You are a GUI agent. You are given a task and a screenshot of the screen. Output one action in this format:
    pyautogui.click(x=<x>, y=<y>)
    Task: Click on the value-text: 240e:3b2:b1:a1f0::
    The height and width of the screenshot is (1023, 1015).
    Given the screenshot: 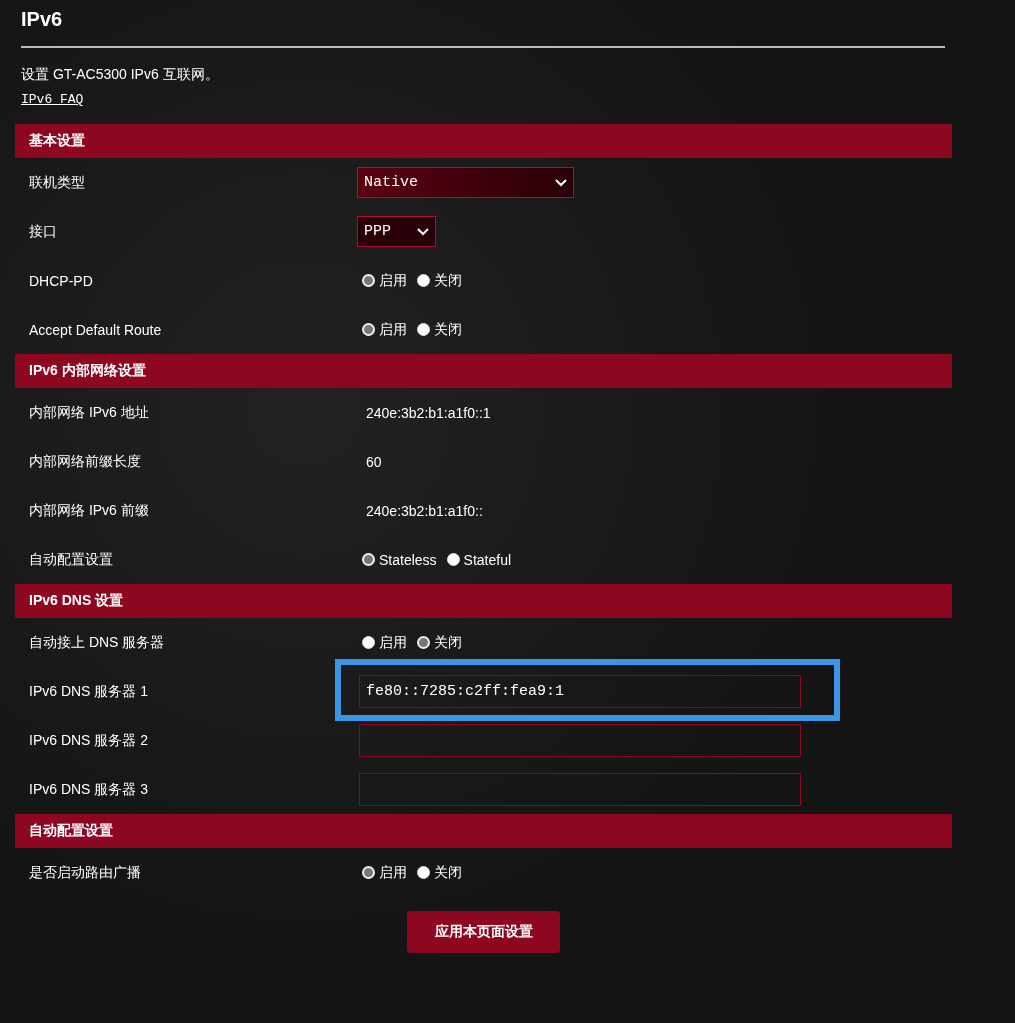 What is the action you would take?
    pyautogui.click(x=424, y=510)
    